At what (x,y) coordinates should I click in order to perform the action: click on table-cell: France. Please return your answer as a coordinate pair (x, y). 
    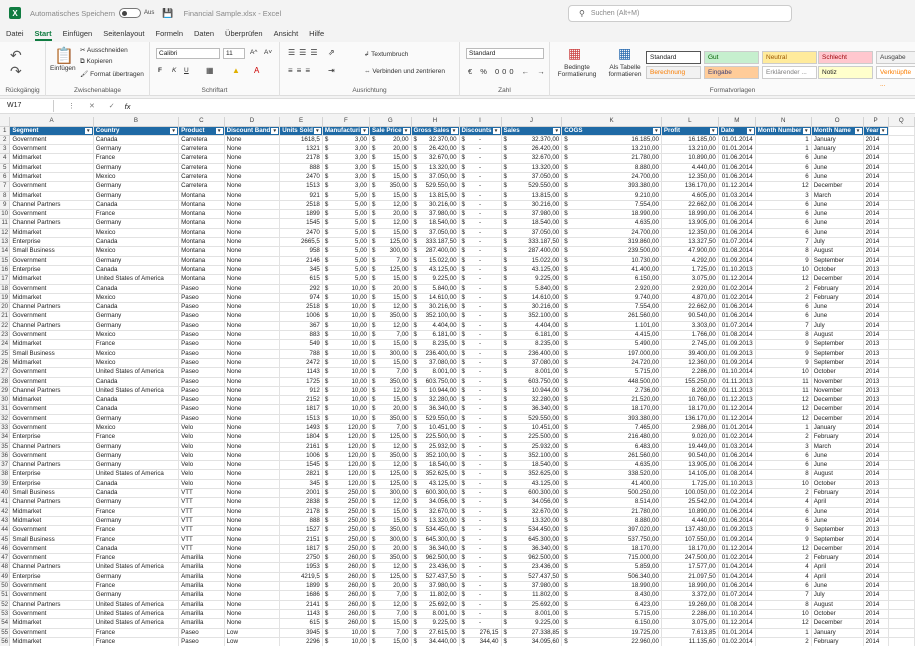
    Looking at the image, I should click on (136, 214).